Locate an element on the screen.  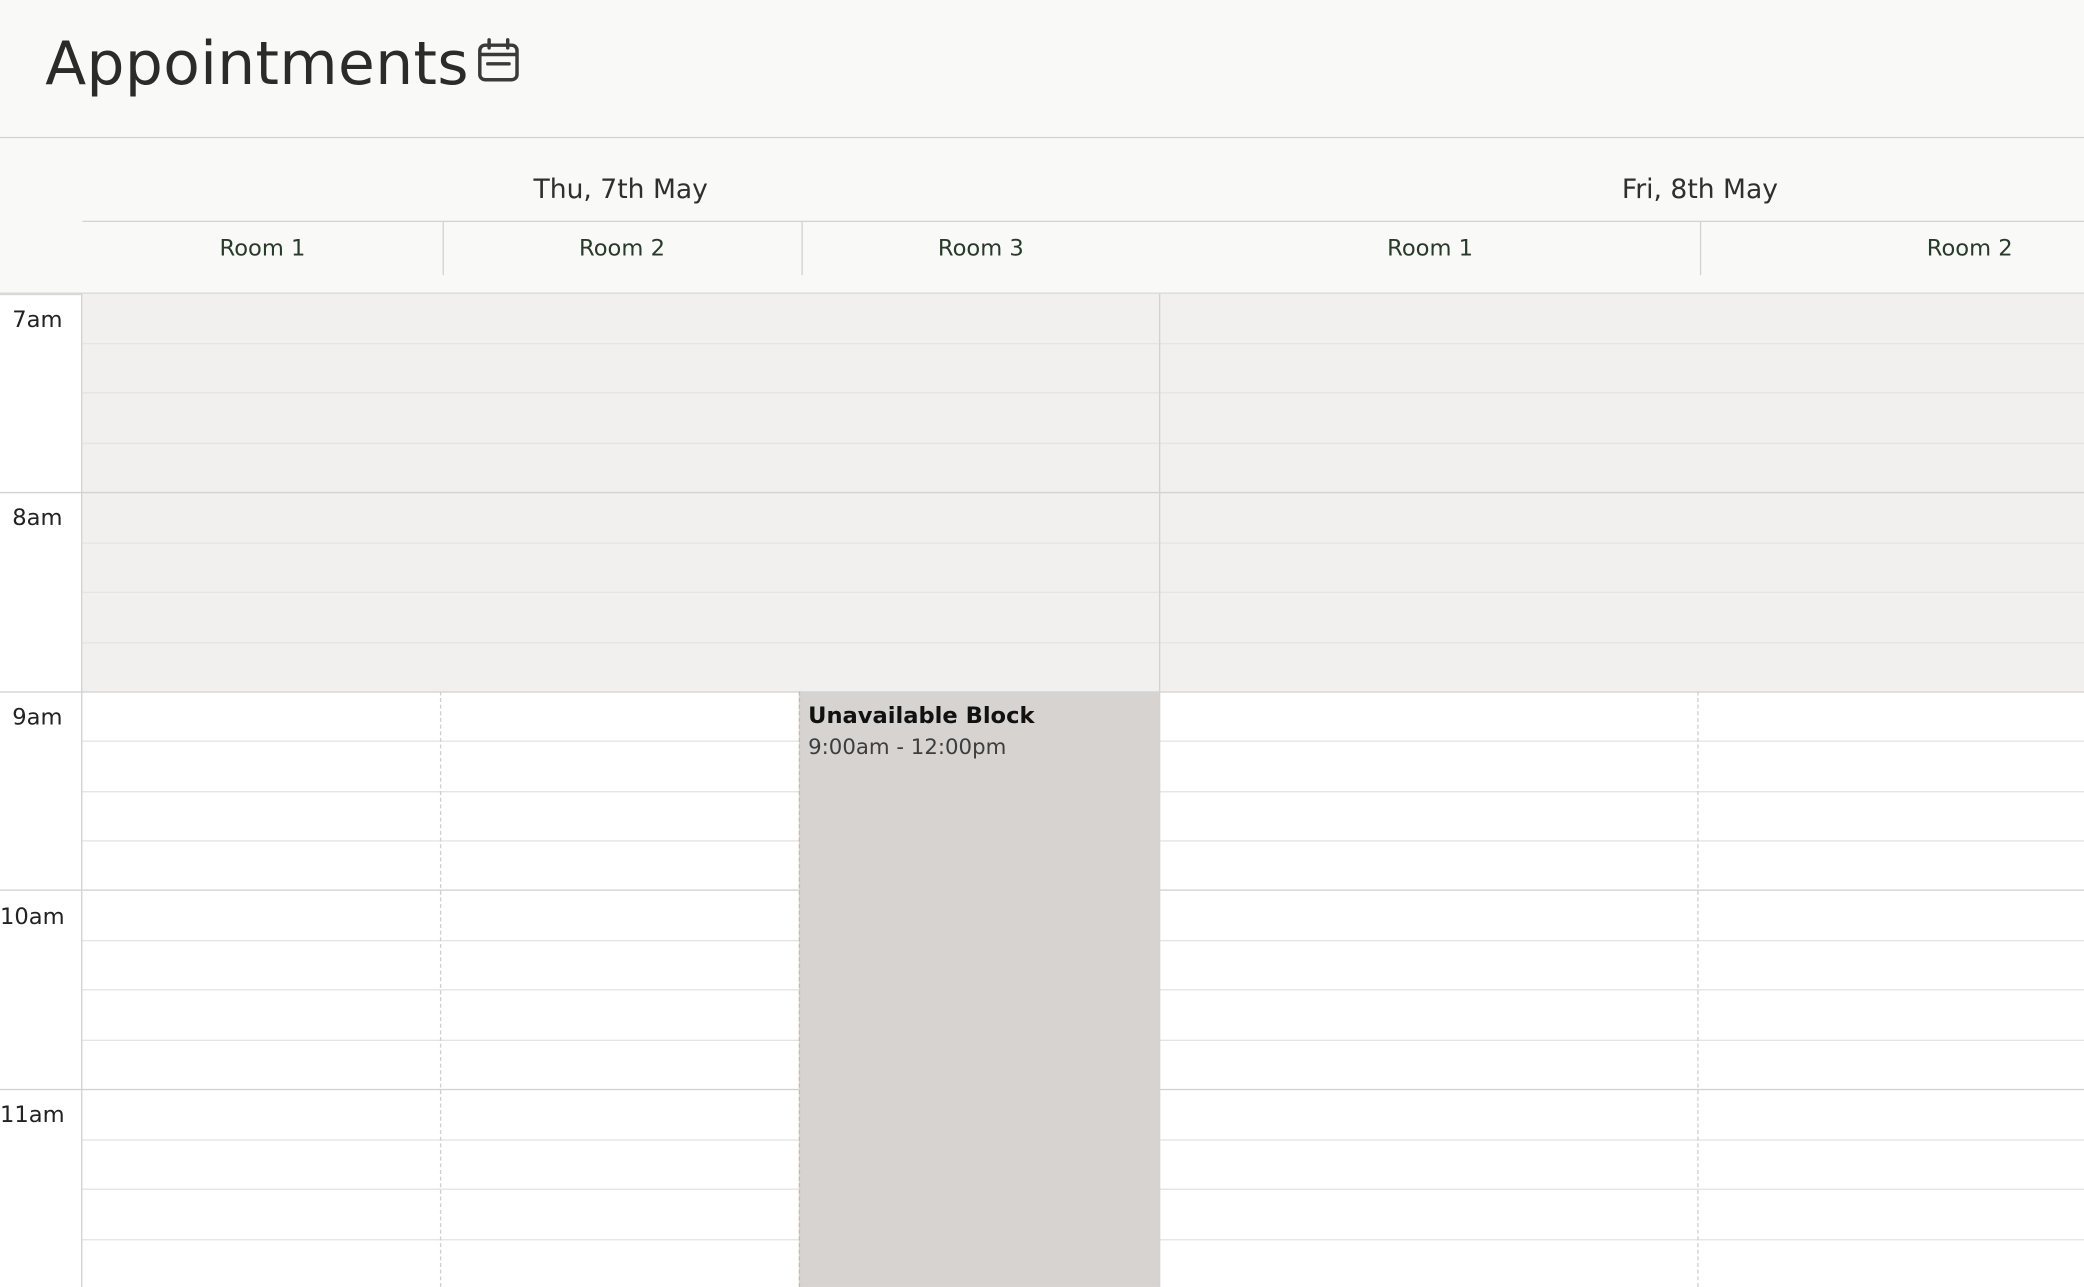
room-header-thu-room-1: Room 1 is located at coordinates (262, 248).